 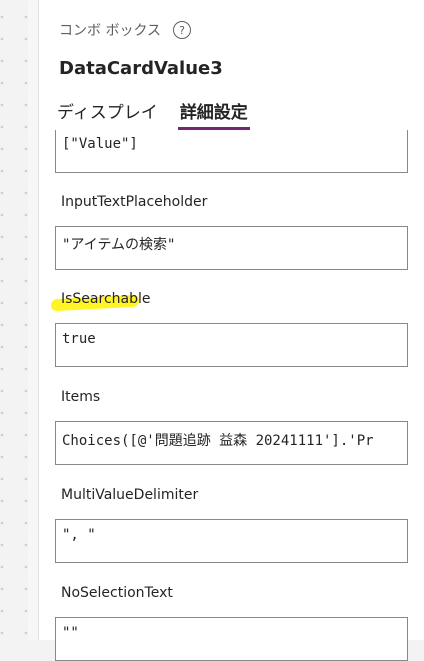 I want to click on tab-advanced: 詳細設定, so click(x=213, y=114).